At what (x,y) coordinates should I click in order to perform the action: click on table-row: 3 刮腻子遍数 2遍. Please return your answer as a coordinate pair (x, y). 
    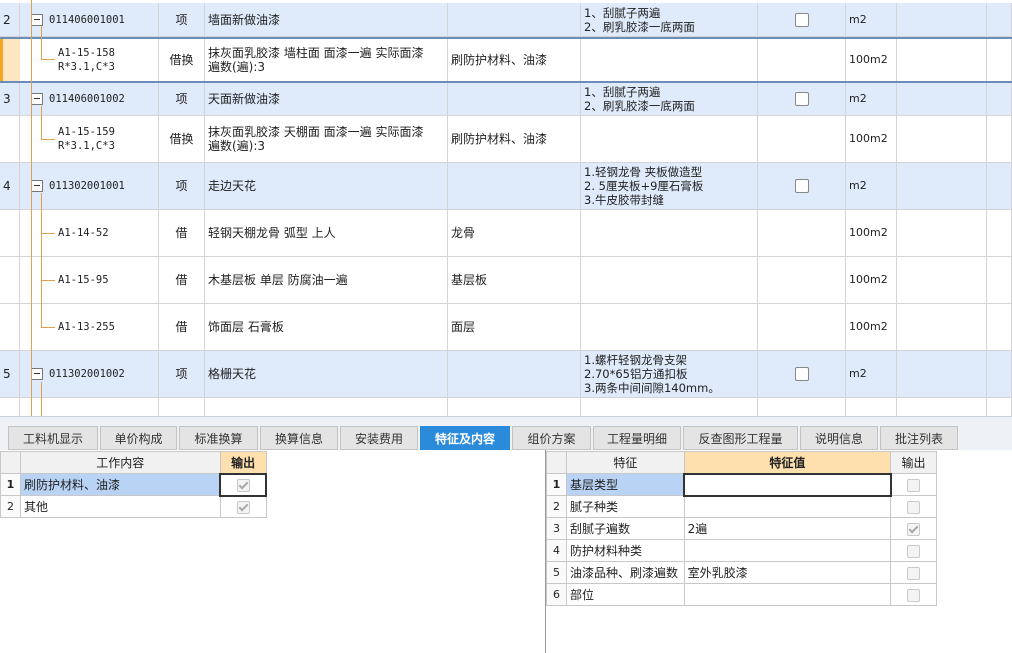
    Looking at the image, I should click on (741, 528).